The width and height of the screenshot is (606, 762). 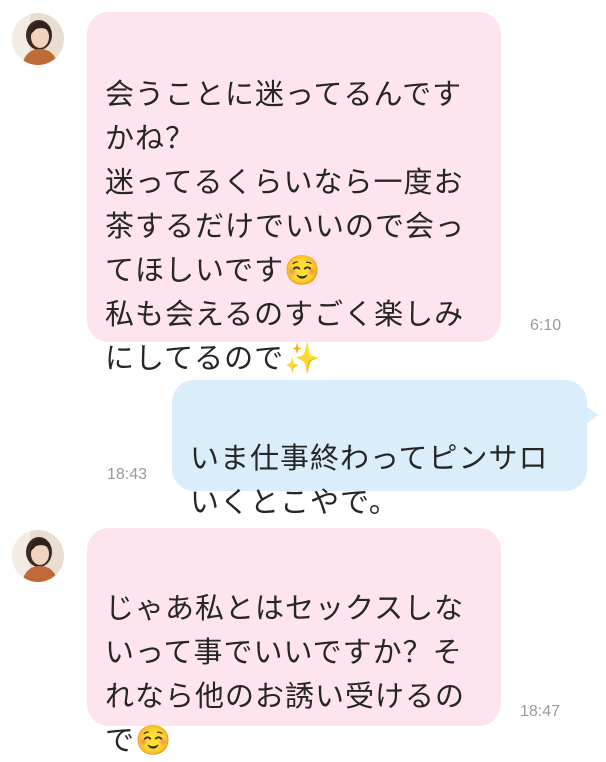 What do you see at coordinates (592, 415) in the screenshot?
I see `bubble-tail` at bounding box center [592, 415].